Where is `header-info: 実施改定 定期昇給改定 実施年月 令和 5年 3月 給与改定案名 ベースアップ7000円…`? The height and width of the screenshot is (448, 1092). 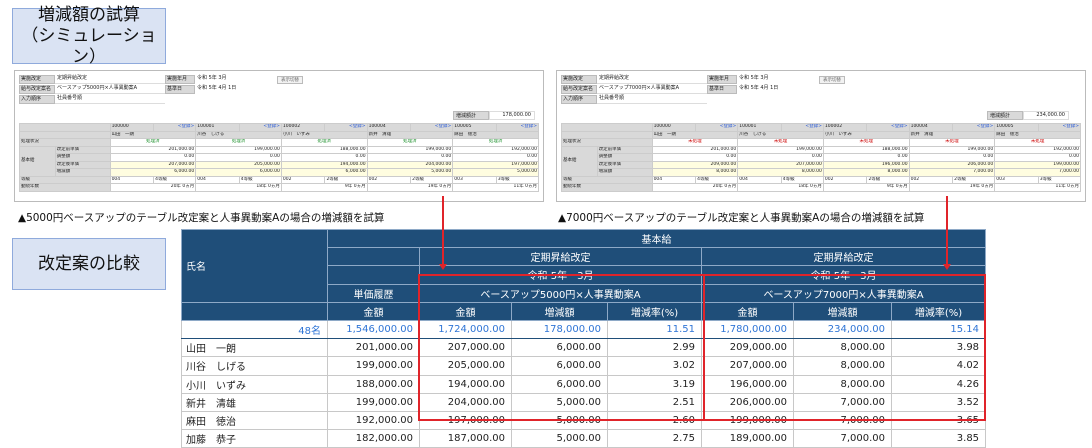 header-info: 実施改定 定期昇給改定 実施年月 令和 5年 3月 給与改定案名 ベースアップ7000円… is located at coordinates (671, 90).